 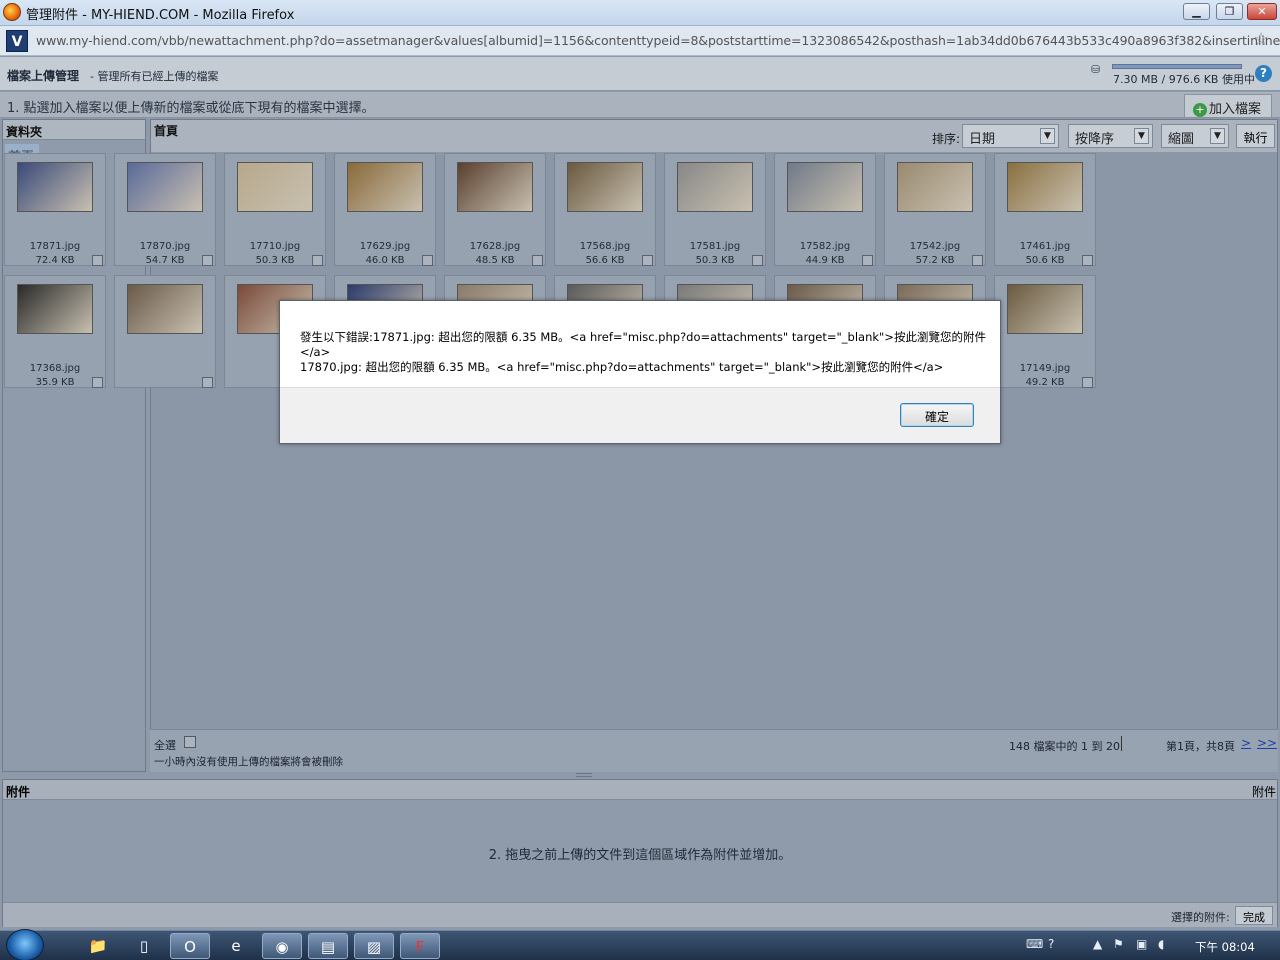 What do you see at coordinates (946, 139) in the screenshot?
I see `sort-label: 排序:` at bounding box center [946, 139].